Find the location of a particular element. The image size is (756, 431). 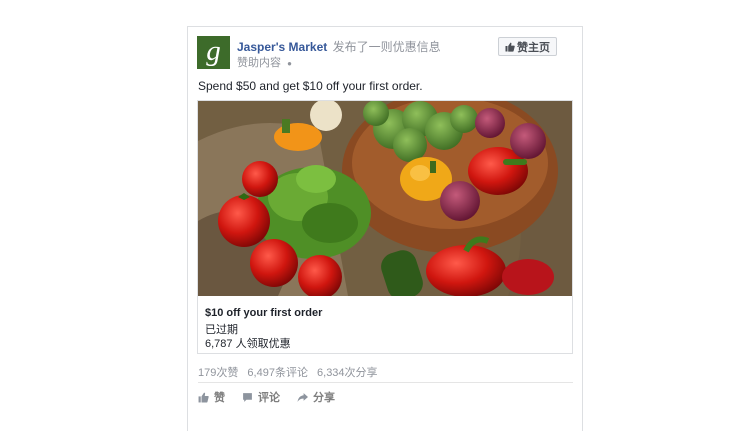

offer-title: $10 off your first order is located at coordinates (264, 313).